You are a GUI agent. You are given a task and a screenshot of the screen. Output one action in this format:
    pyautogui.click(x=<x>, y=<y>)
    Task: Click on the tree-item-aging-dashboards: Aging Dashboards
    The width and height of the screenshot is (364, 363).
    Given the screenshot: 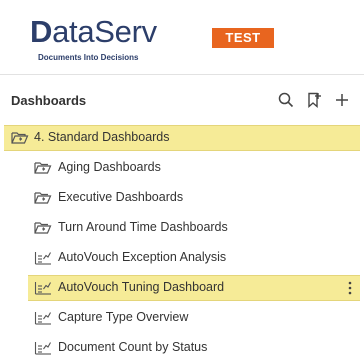 What is the action you would take?
    pyautogui.click(x=182, y=168)
    